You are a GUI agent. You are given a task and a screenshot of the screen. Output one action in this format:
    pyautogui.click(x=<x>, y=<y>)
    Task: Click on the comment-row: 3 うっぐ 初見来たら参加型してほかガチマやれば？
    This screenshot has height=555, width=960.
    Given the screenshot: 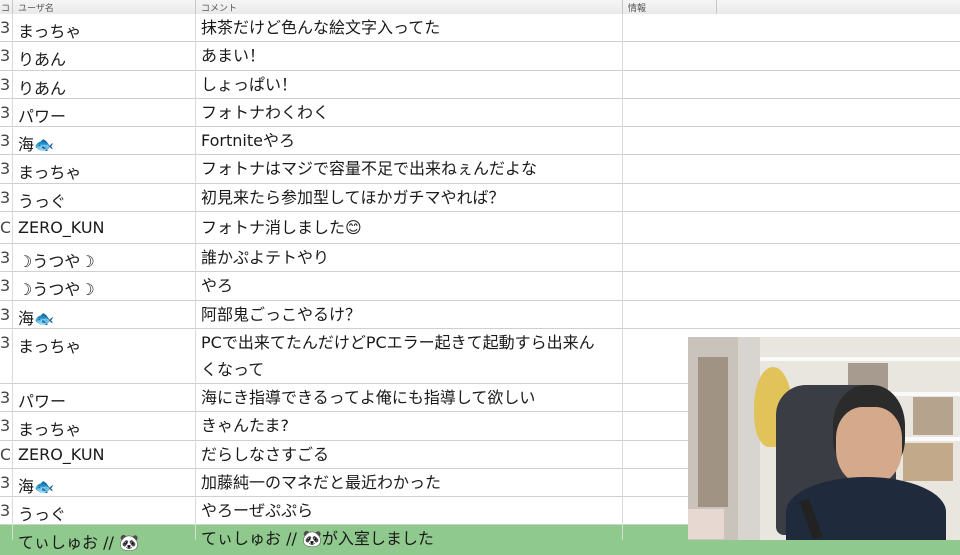 What is the action you would take?
    pyautogui.click(x=480, y=198)
    